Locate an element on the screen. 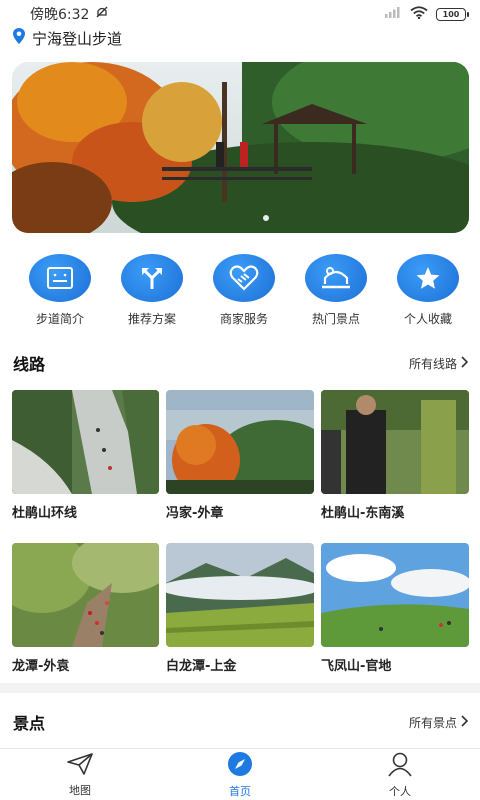 The width and height of the screenshot is (480, 800). routes-section-header: 线路 所有线路 is located at coordinates (240, 363).